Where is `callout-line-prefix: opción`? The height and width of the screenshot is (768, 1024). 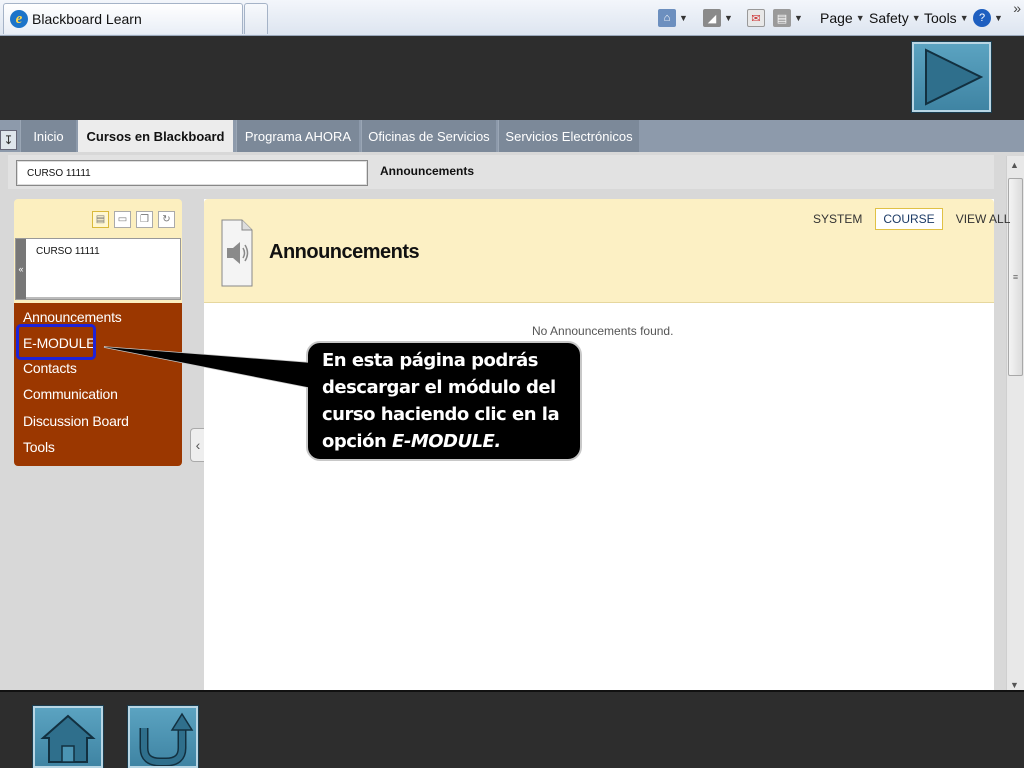
callout-line-prefix: opción is located at coordinates (357, 441).